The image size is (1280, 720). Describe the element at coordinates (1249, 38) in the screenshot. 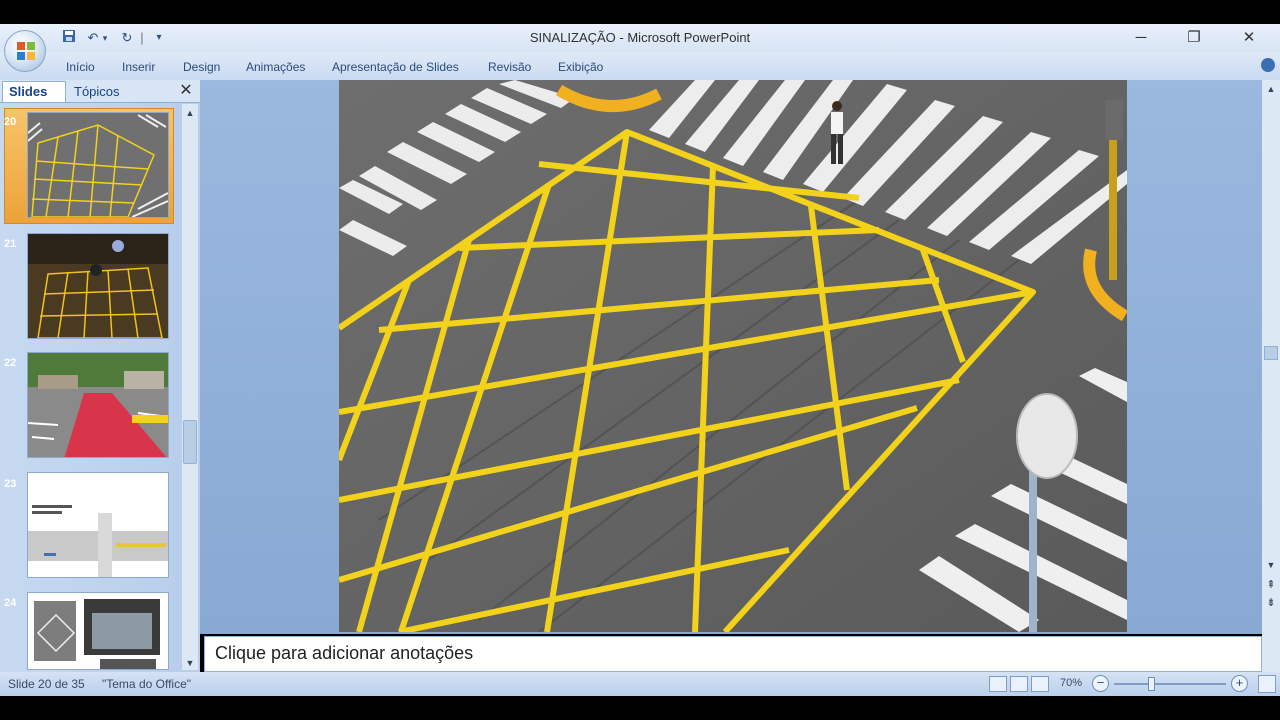

I see `close-button: ✕` at that location.